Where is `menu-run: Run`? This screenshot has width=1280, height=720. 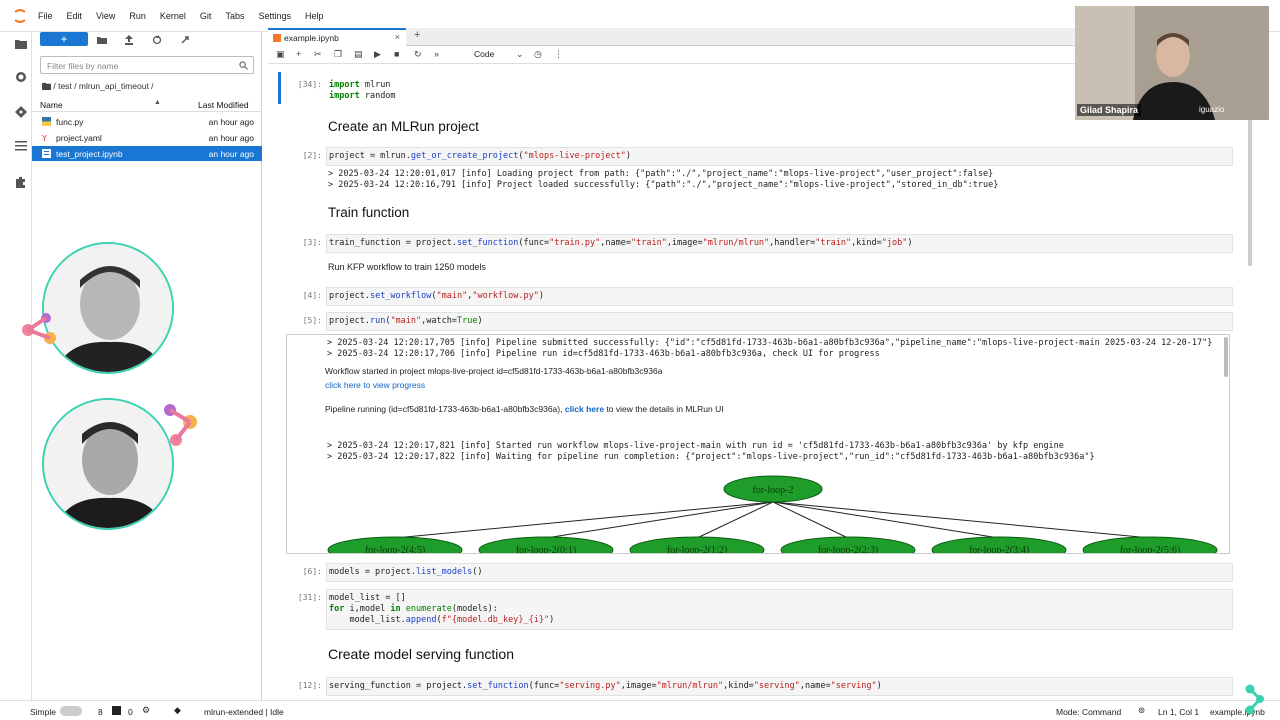 menu-run: Run is located at coordinates (137, 16).